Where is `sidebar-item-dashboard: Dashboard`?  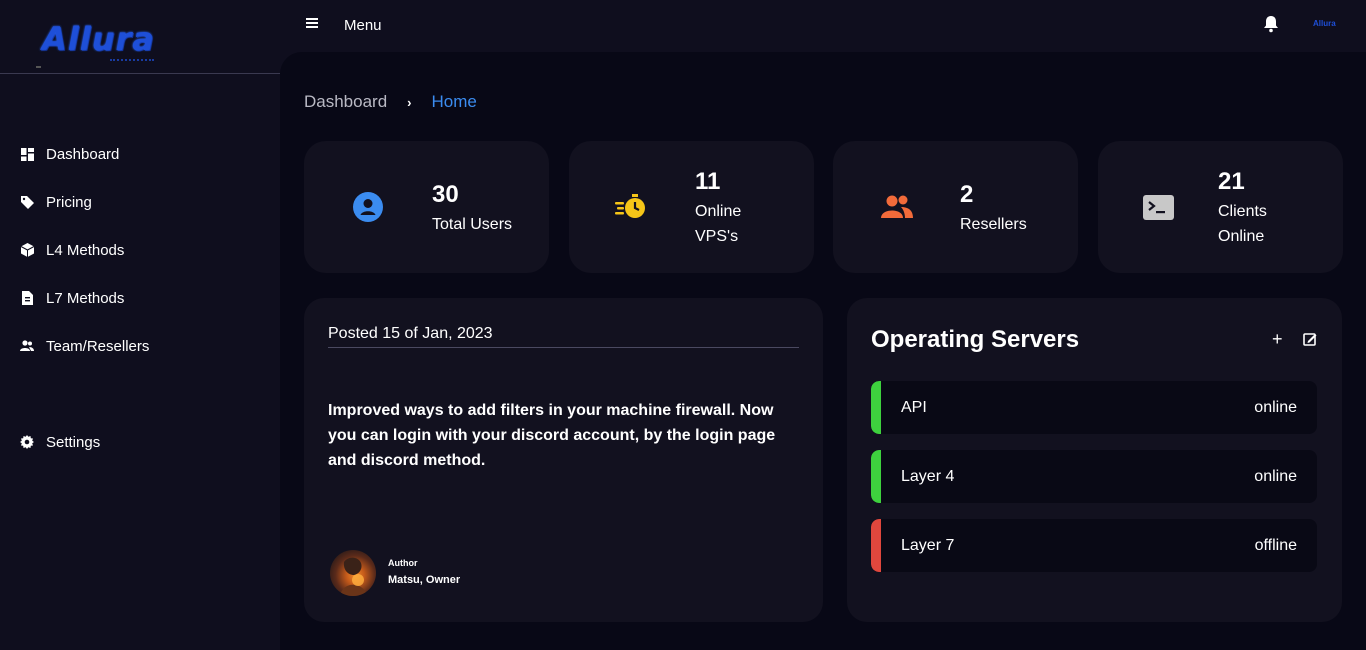
sidebar-item-dashboard: Dashboard is located at coordinates (140, 154).